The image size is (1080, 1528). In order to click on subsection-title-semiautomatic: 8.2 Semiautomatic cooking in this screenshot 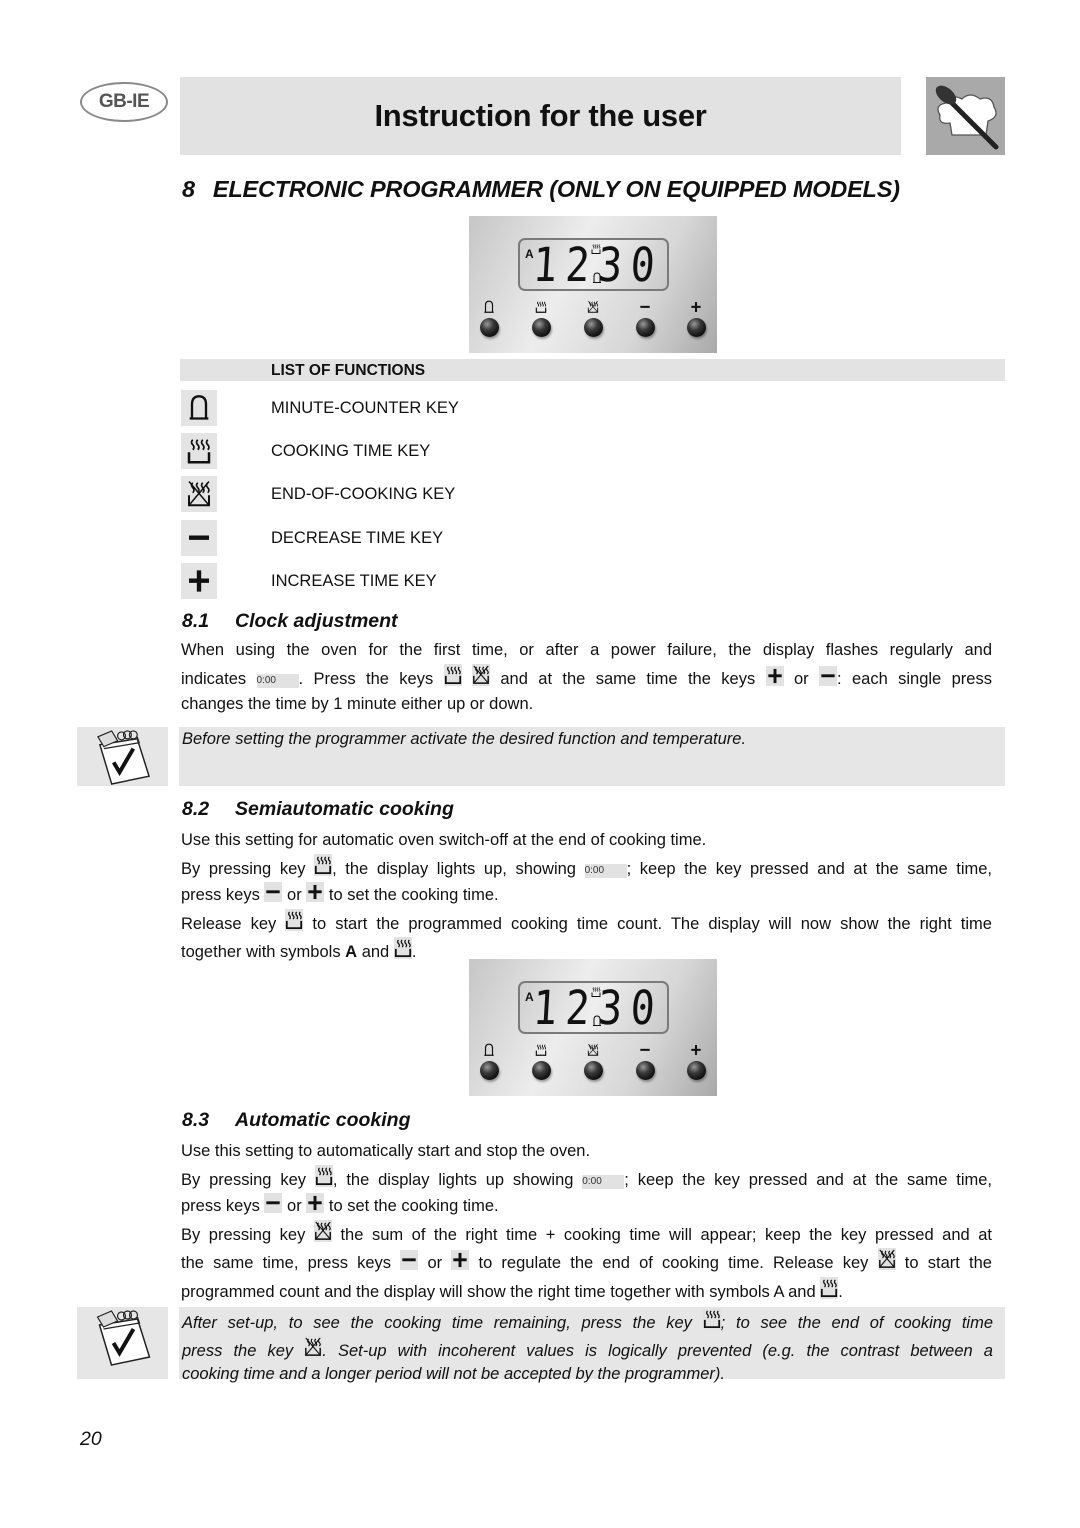, I will do `click(318, 809)`.